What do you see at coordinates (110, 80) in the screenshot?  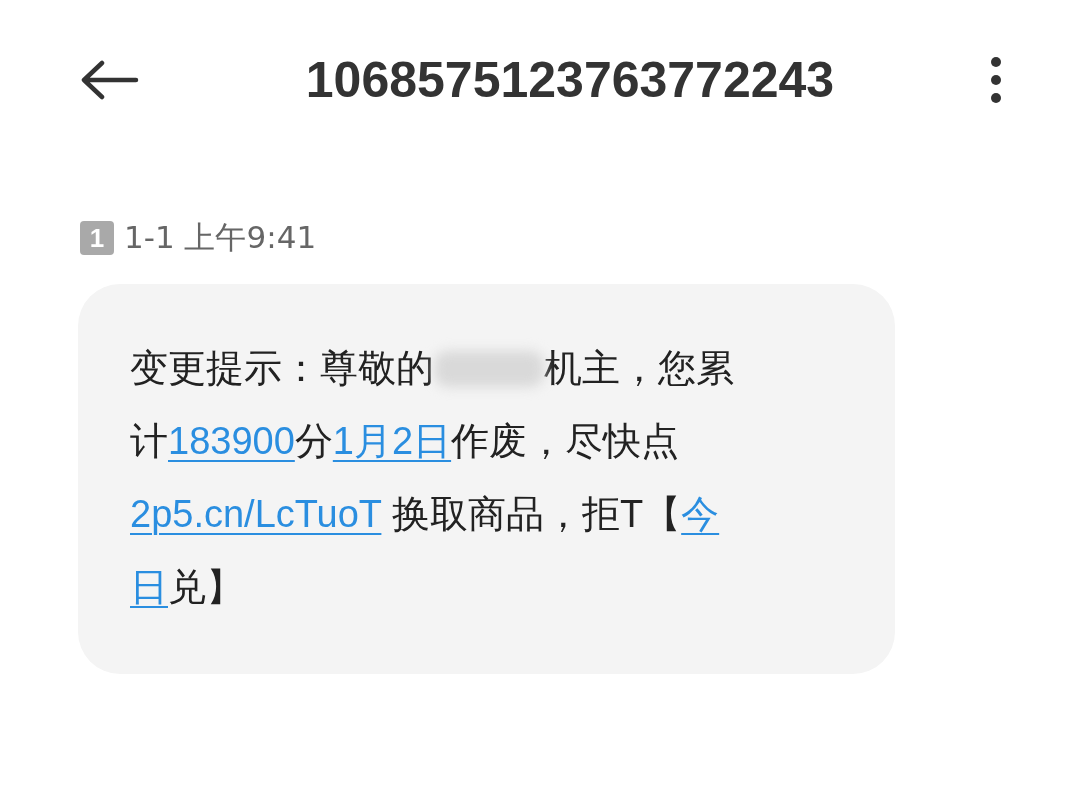 I see `back-arrow-icon` at bounding box center [110, 80].